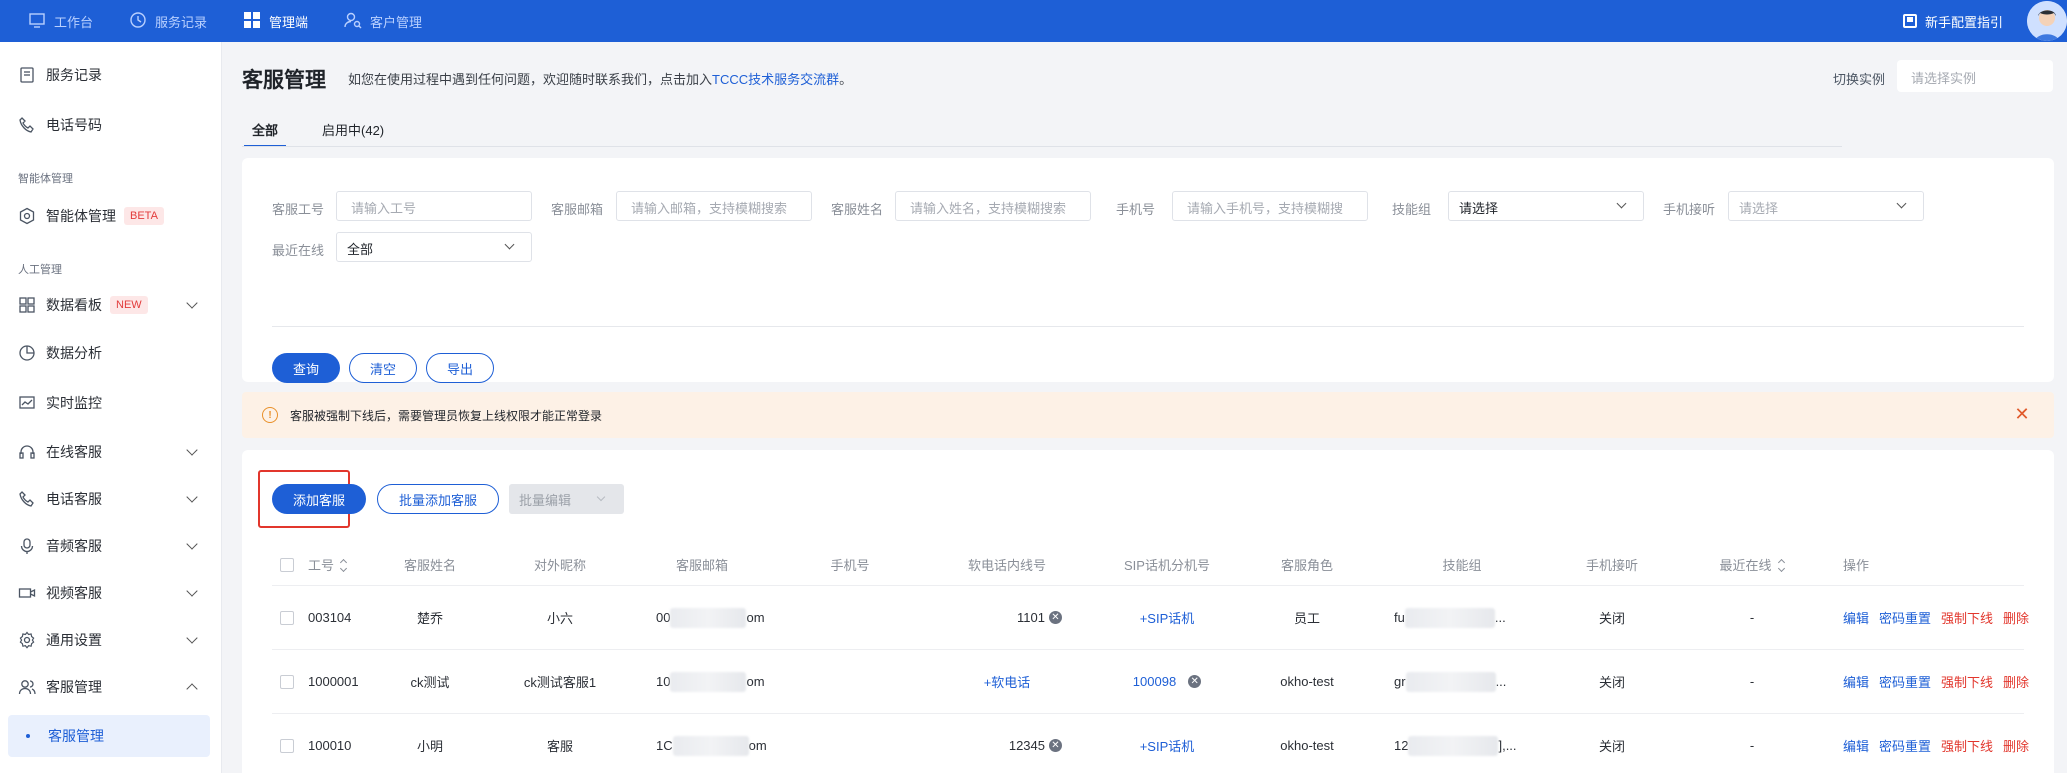  What do you see at coordinates (76, 736) in the screenshot?
I see `sidebar-subitem-label: 客服管理` at bounding box center [76, 736].